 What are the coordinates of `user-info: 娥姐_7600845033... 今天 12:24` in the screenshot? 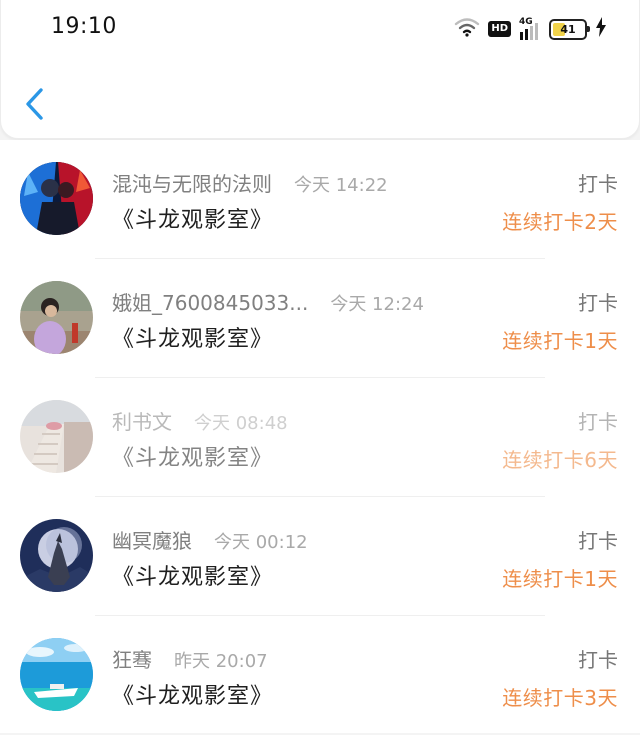 It's located at (268, 301).